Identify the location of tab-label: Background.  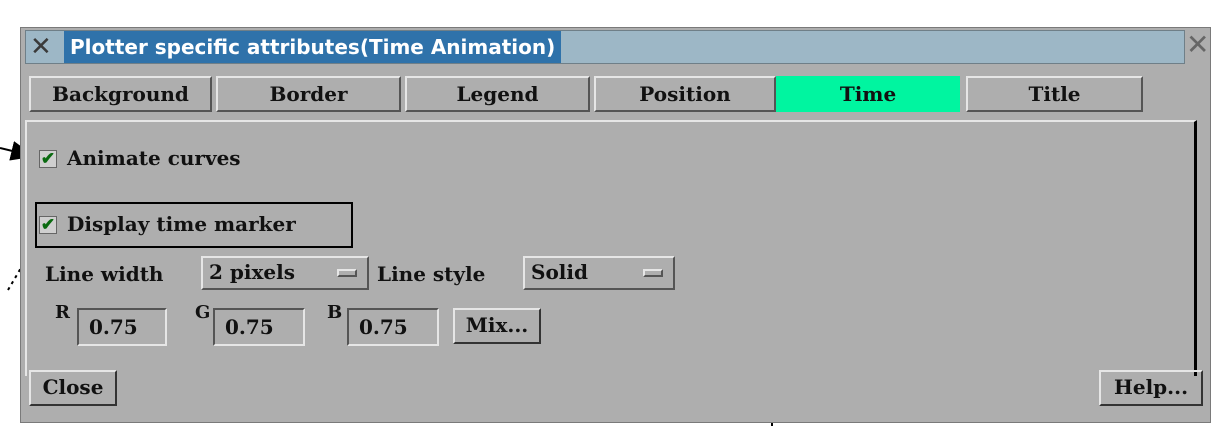
(120, 94).